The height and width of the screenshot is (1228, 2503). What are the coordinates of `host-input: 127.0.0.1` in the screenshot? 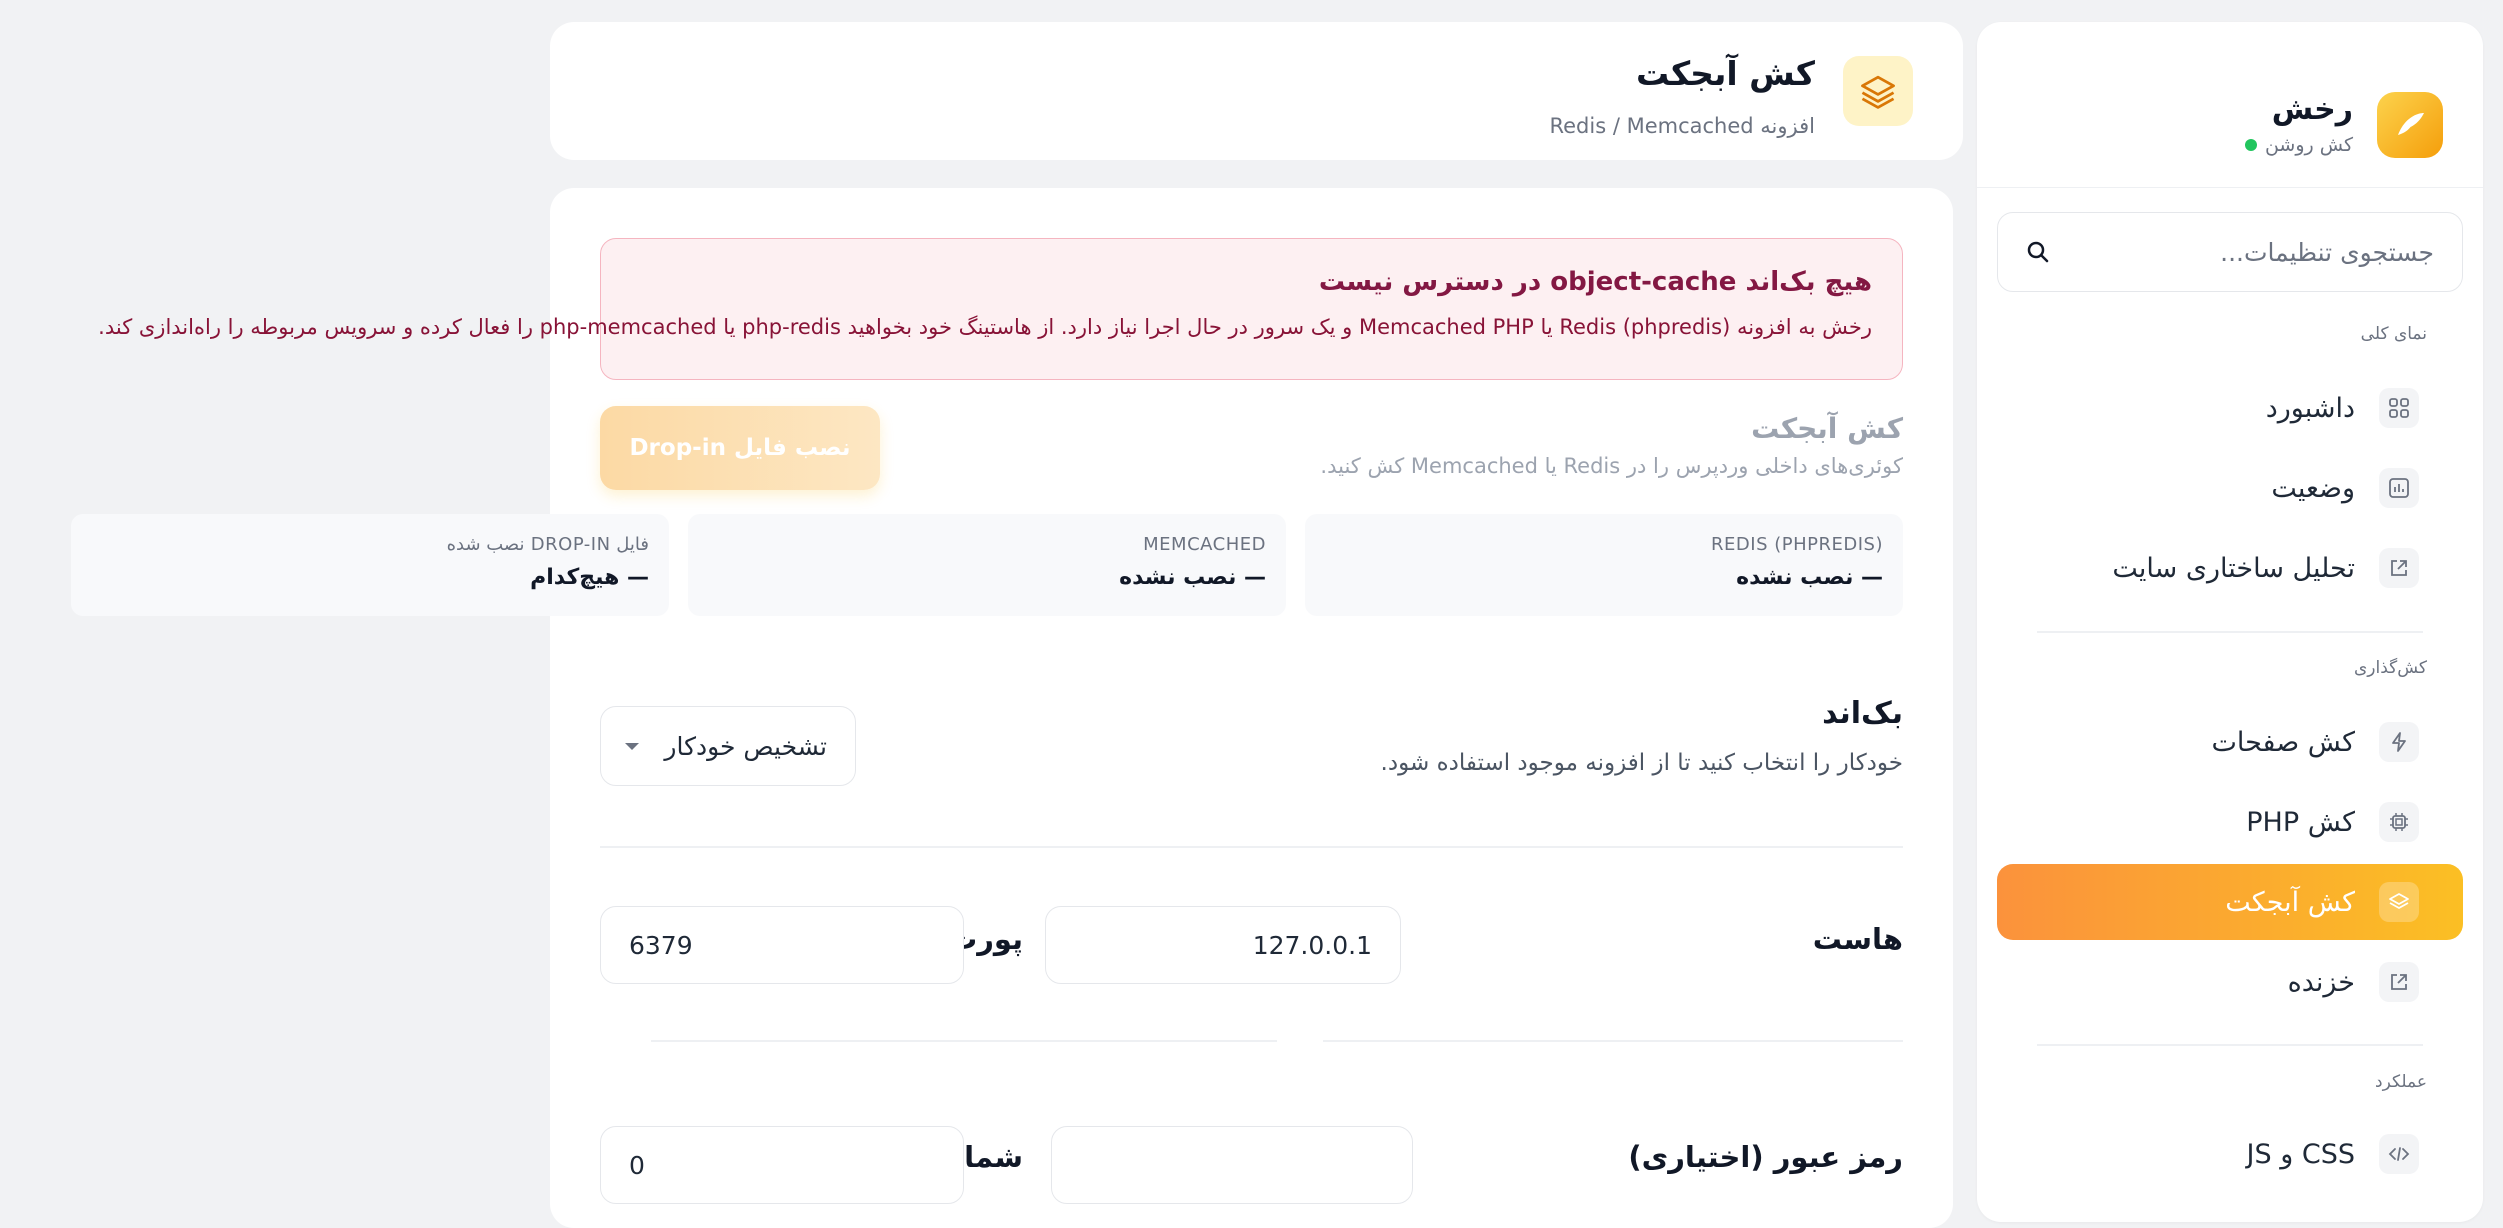 It's located at (1223, 945).